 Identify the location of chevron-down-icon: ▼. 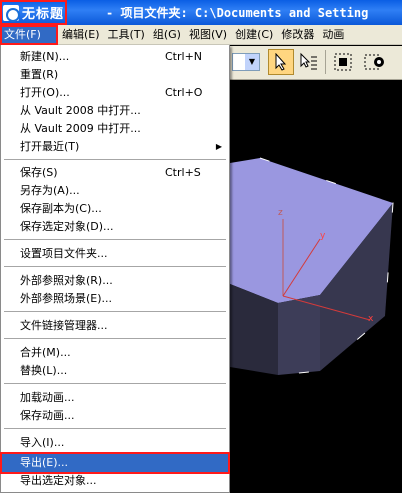
(252, 62).